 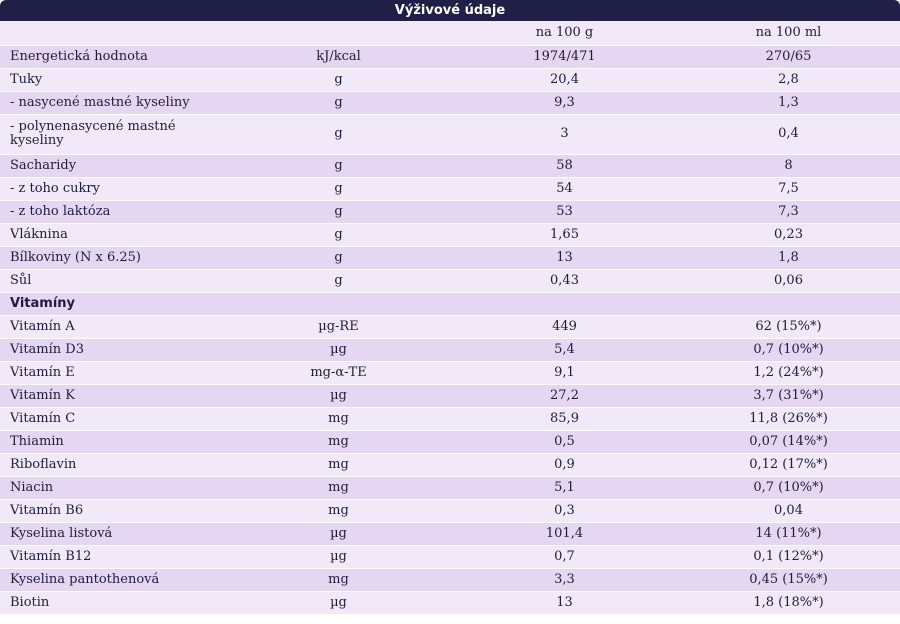 I want to click on nutrient-name: - z toho cukry, so click(x=112, y=189).